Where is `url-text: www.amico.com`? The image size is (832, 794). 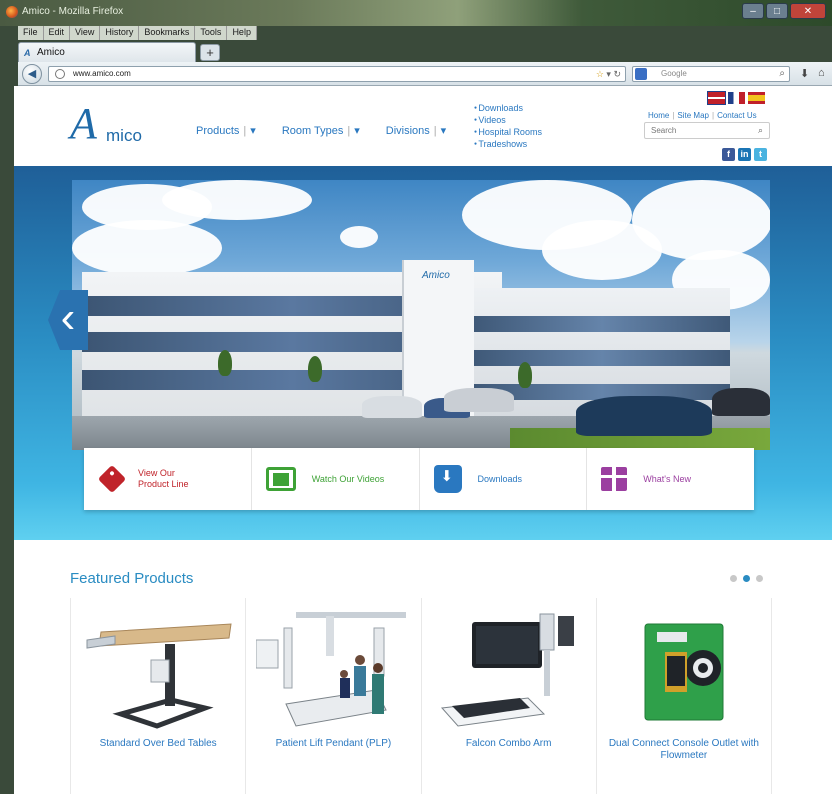
url-text: www.amico.com is located at coordinates (102, 73).